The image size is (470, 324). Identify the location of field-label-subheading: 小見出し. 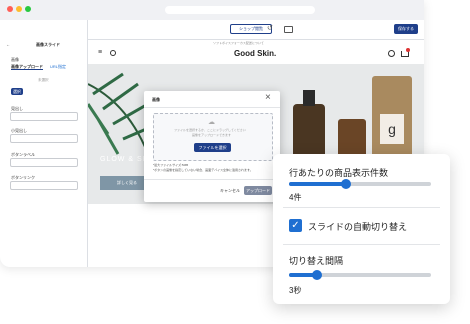
(19, 130).